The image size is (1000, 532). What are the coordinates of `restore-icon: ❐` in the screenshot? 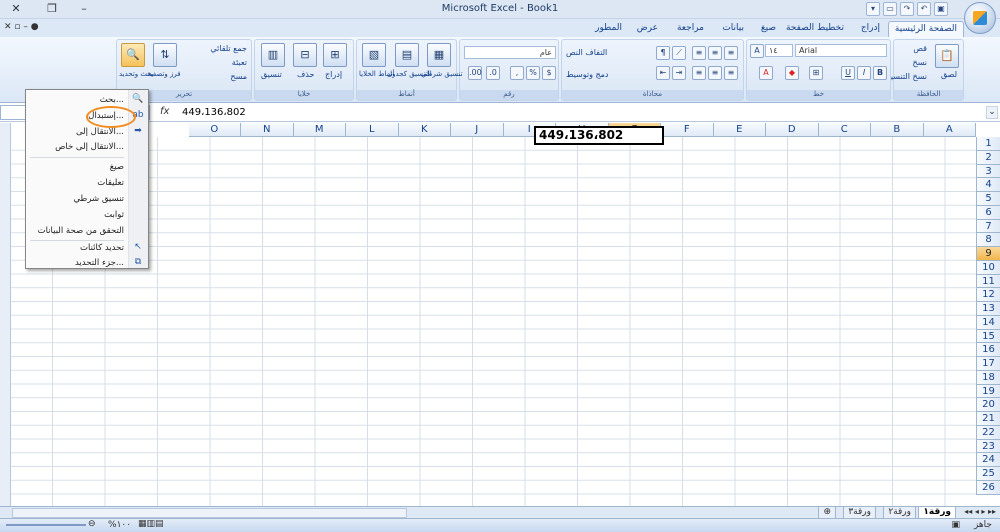 It's located at (52, 9).